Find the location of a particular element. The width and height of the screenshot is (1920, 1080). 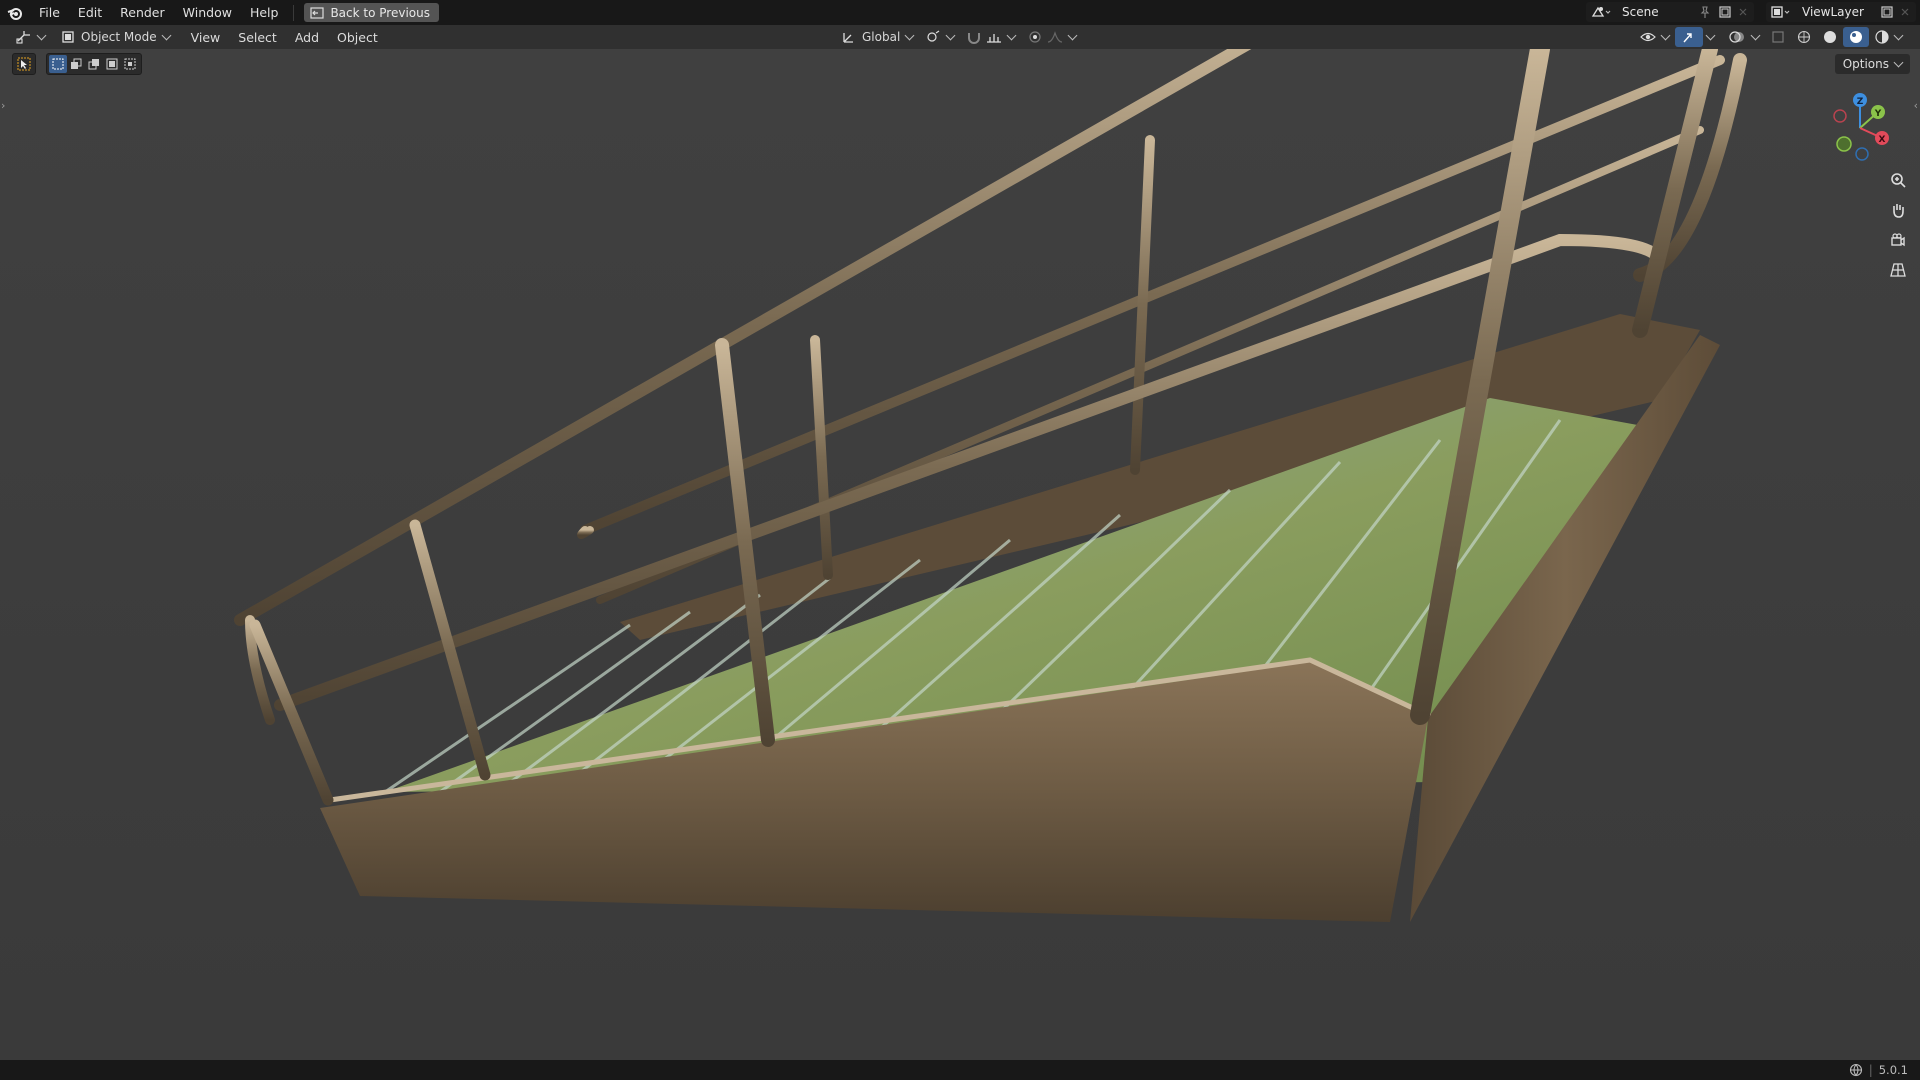

select-invert-button is located at coordinates (112, 64).